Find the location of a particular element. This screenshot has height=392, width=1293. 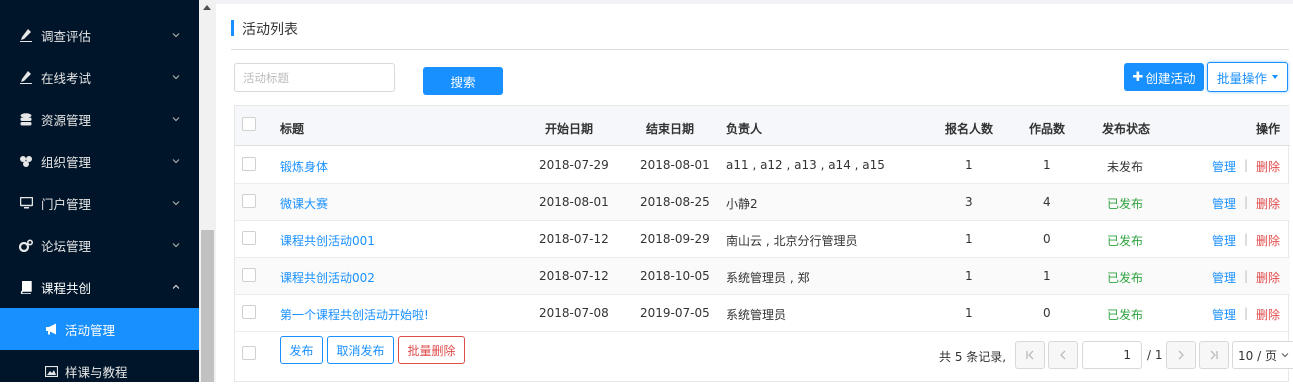

sidebar-subitem-sample-courses: 样课与教程 is located at coordinates (99, 371).